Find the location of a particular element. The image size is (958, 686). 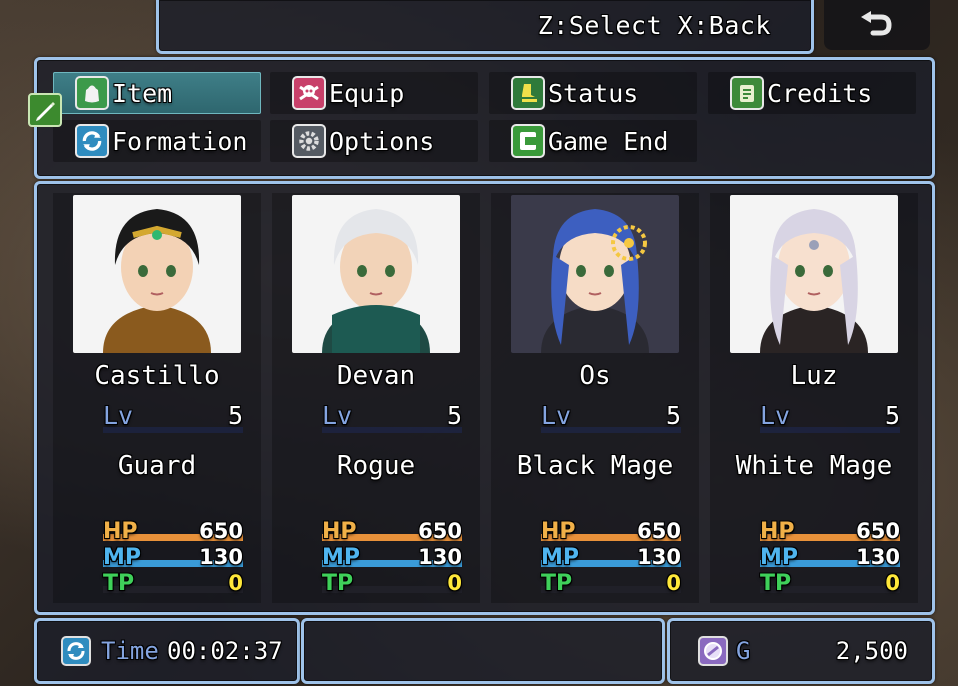

party-member-card: Castillo Lv 5 Guard HP 650 MP 130 TP 0 is located at coordinates (157, 398).